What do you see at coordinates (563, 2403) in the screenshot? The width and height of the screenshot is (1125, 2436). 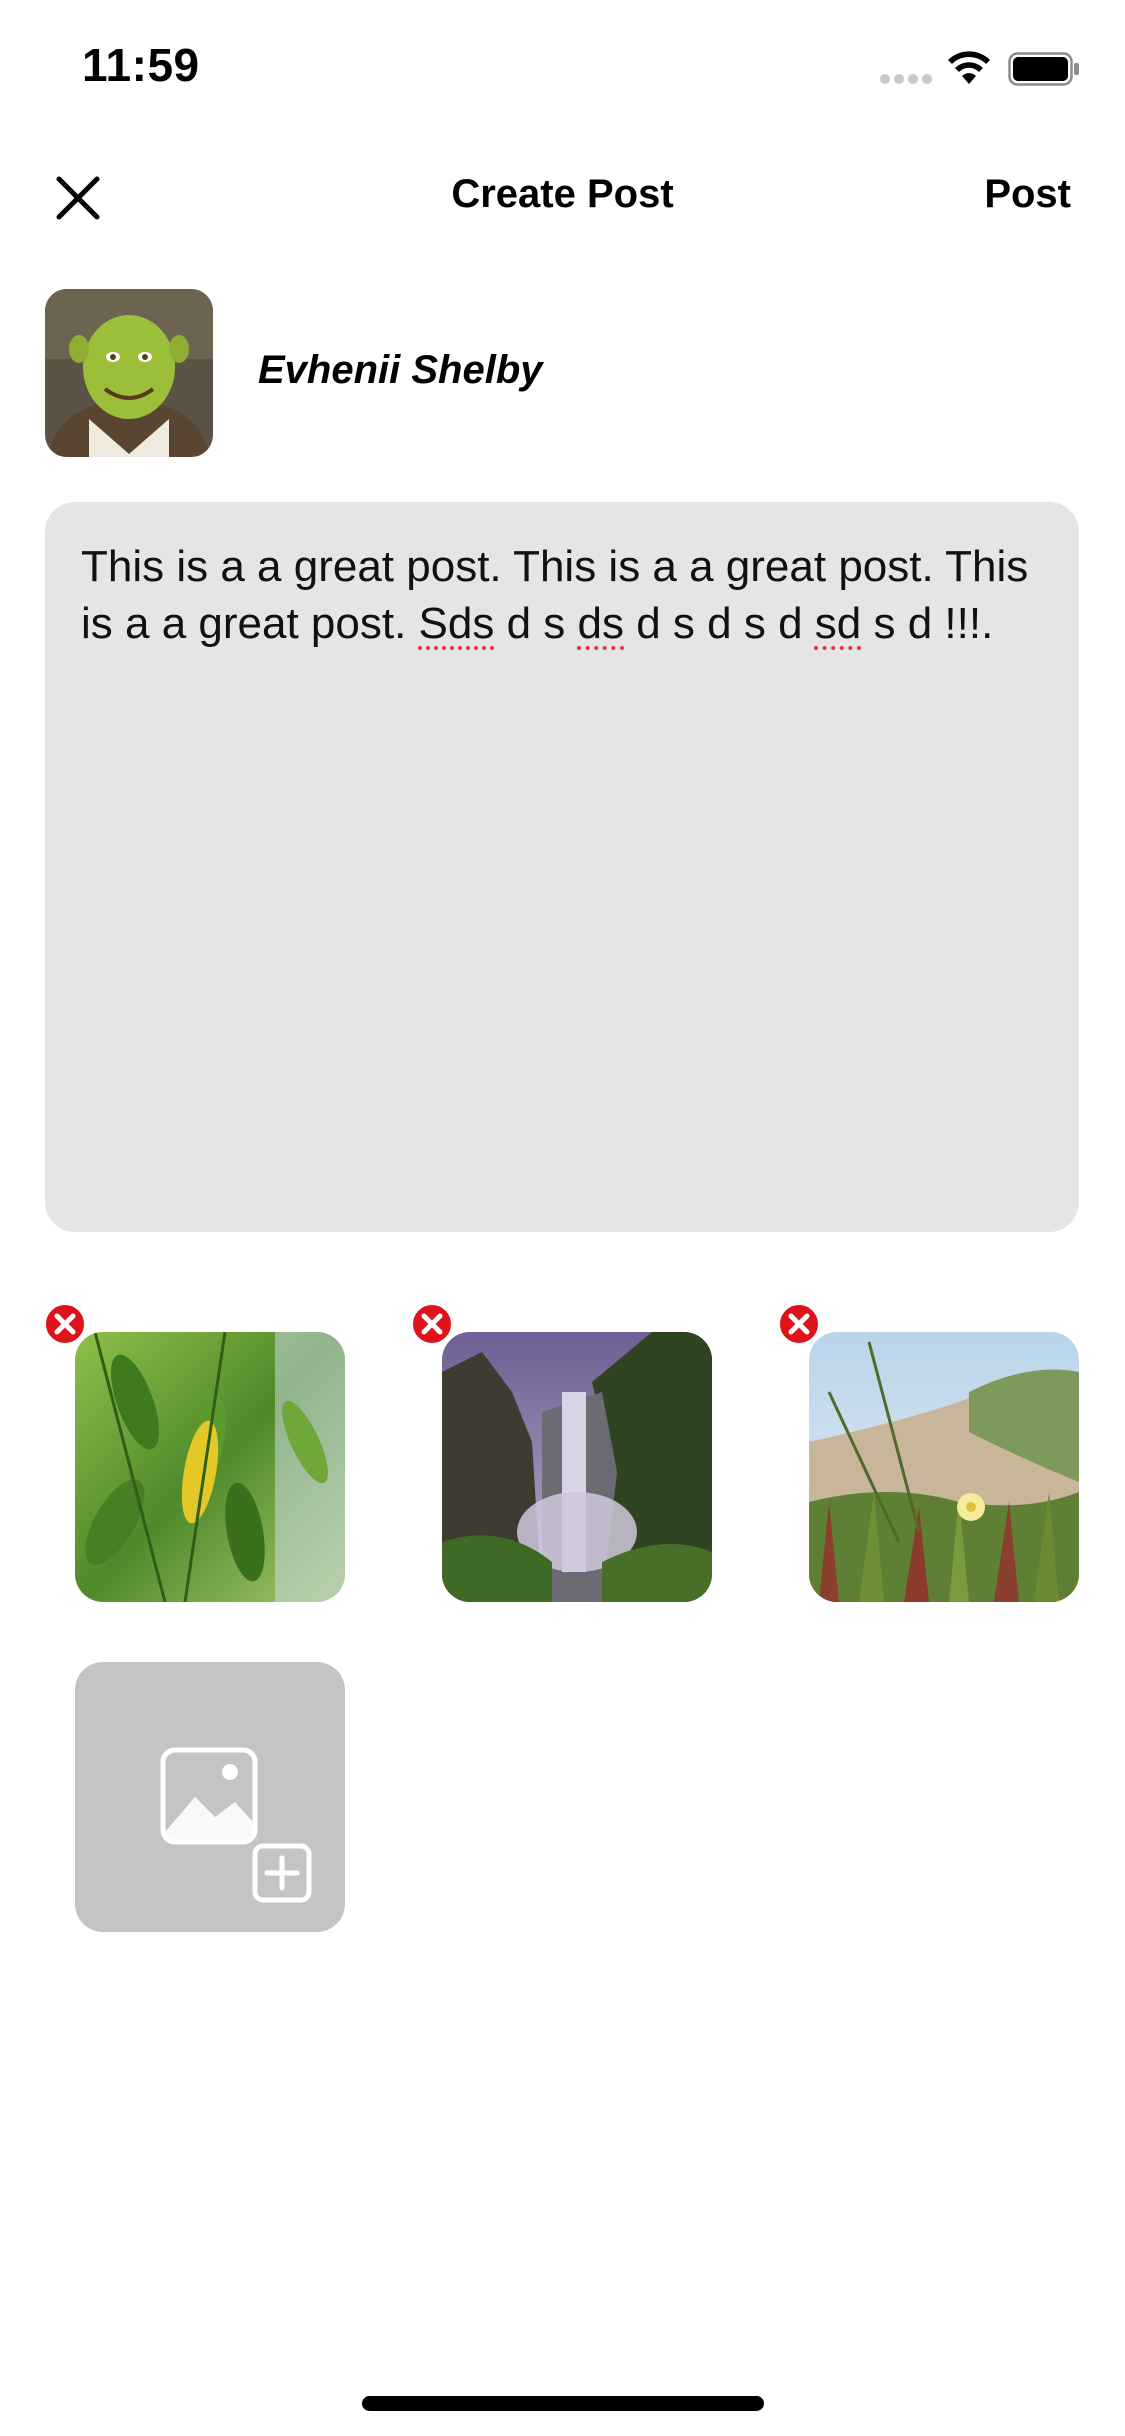 I see `home-indicator` at bounding box center [563, 2403].